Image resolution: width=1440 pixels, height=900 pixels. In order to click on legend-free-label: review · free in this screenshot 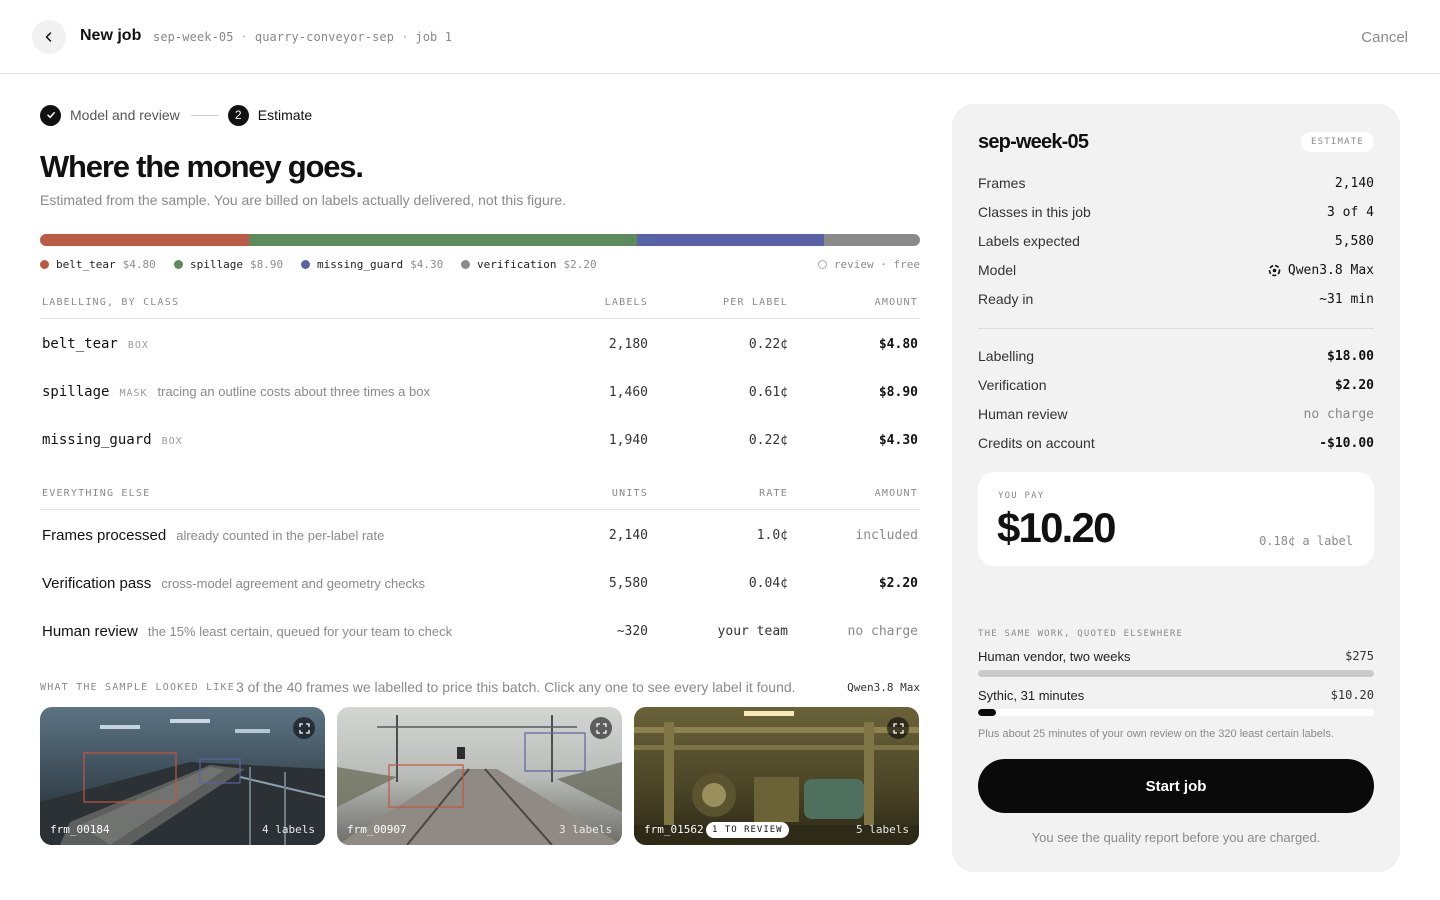, I will do `click(876, 264)`.